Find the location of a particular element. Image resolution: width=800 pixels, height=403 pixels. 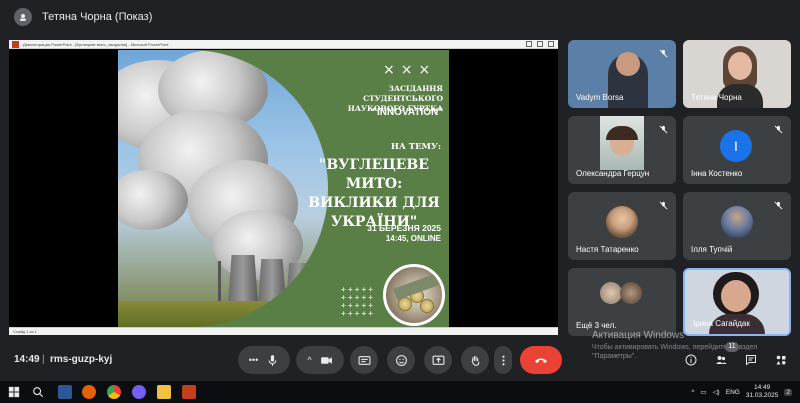

meeting-code: rms-guzp-kyj is located at coordinates (81, 359).